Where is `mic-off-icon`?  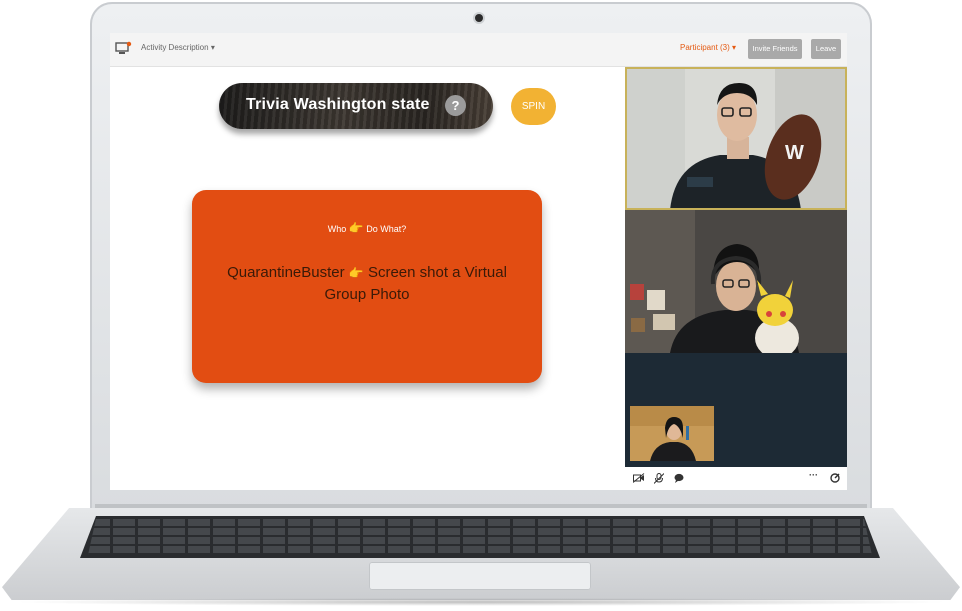 mic-off-icon is located at coordinates (659, 479).